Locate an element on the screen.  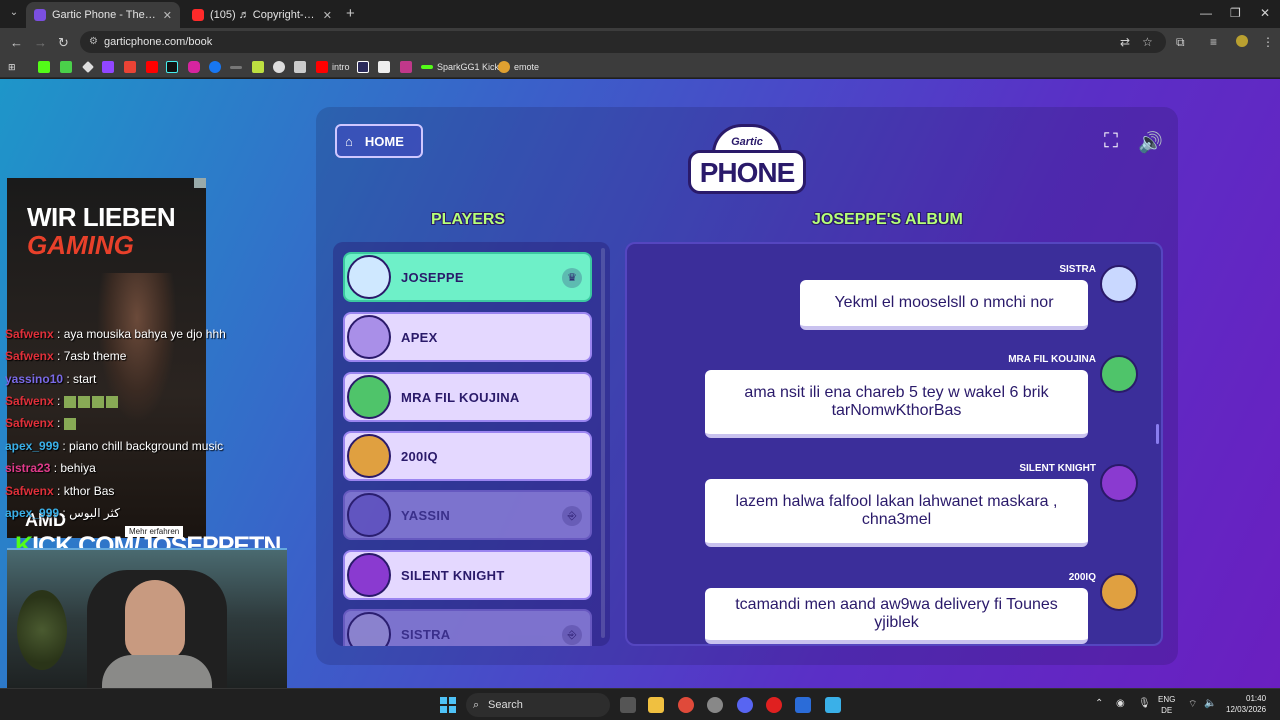
gartic-favicon-icon is located at coordinates (40, 15).